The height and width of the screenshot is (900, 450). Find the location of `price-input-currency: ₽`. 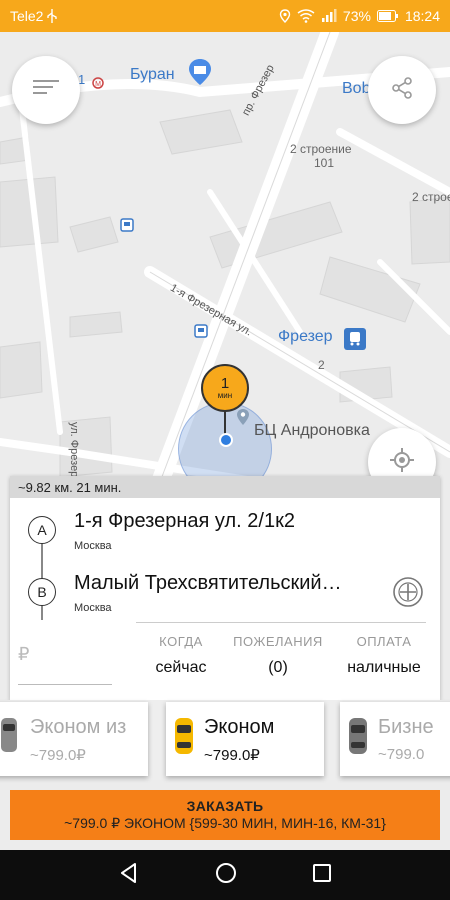

price-input-currency: ₽ is located at coordinates (23, 654).